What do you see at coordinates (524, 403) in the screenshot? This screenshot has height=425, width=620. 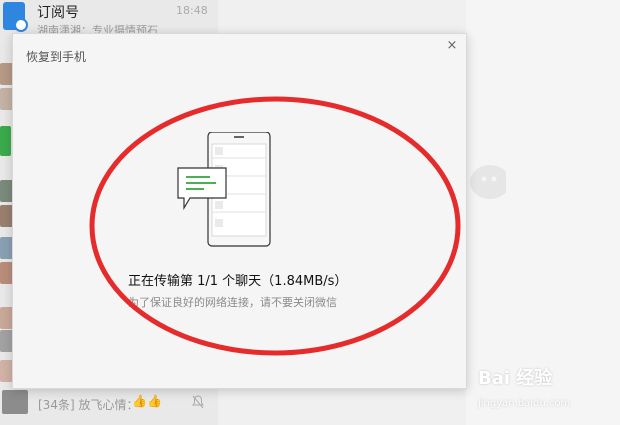 I see `watermark-url: jingyan.baidu.com` at bounding box center [524, 403].